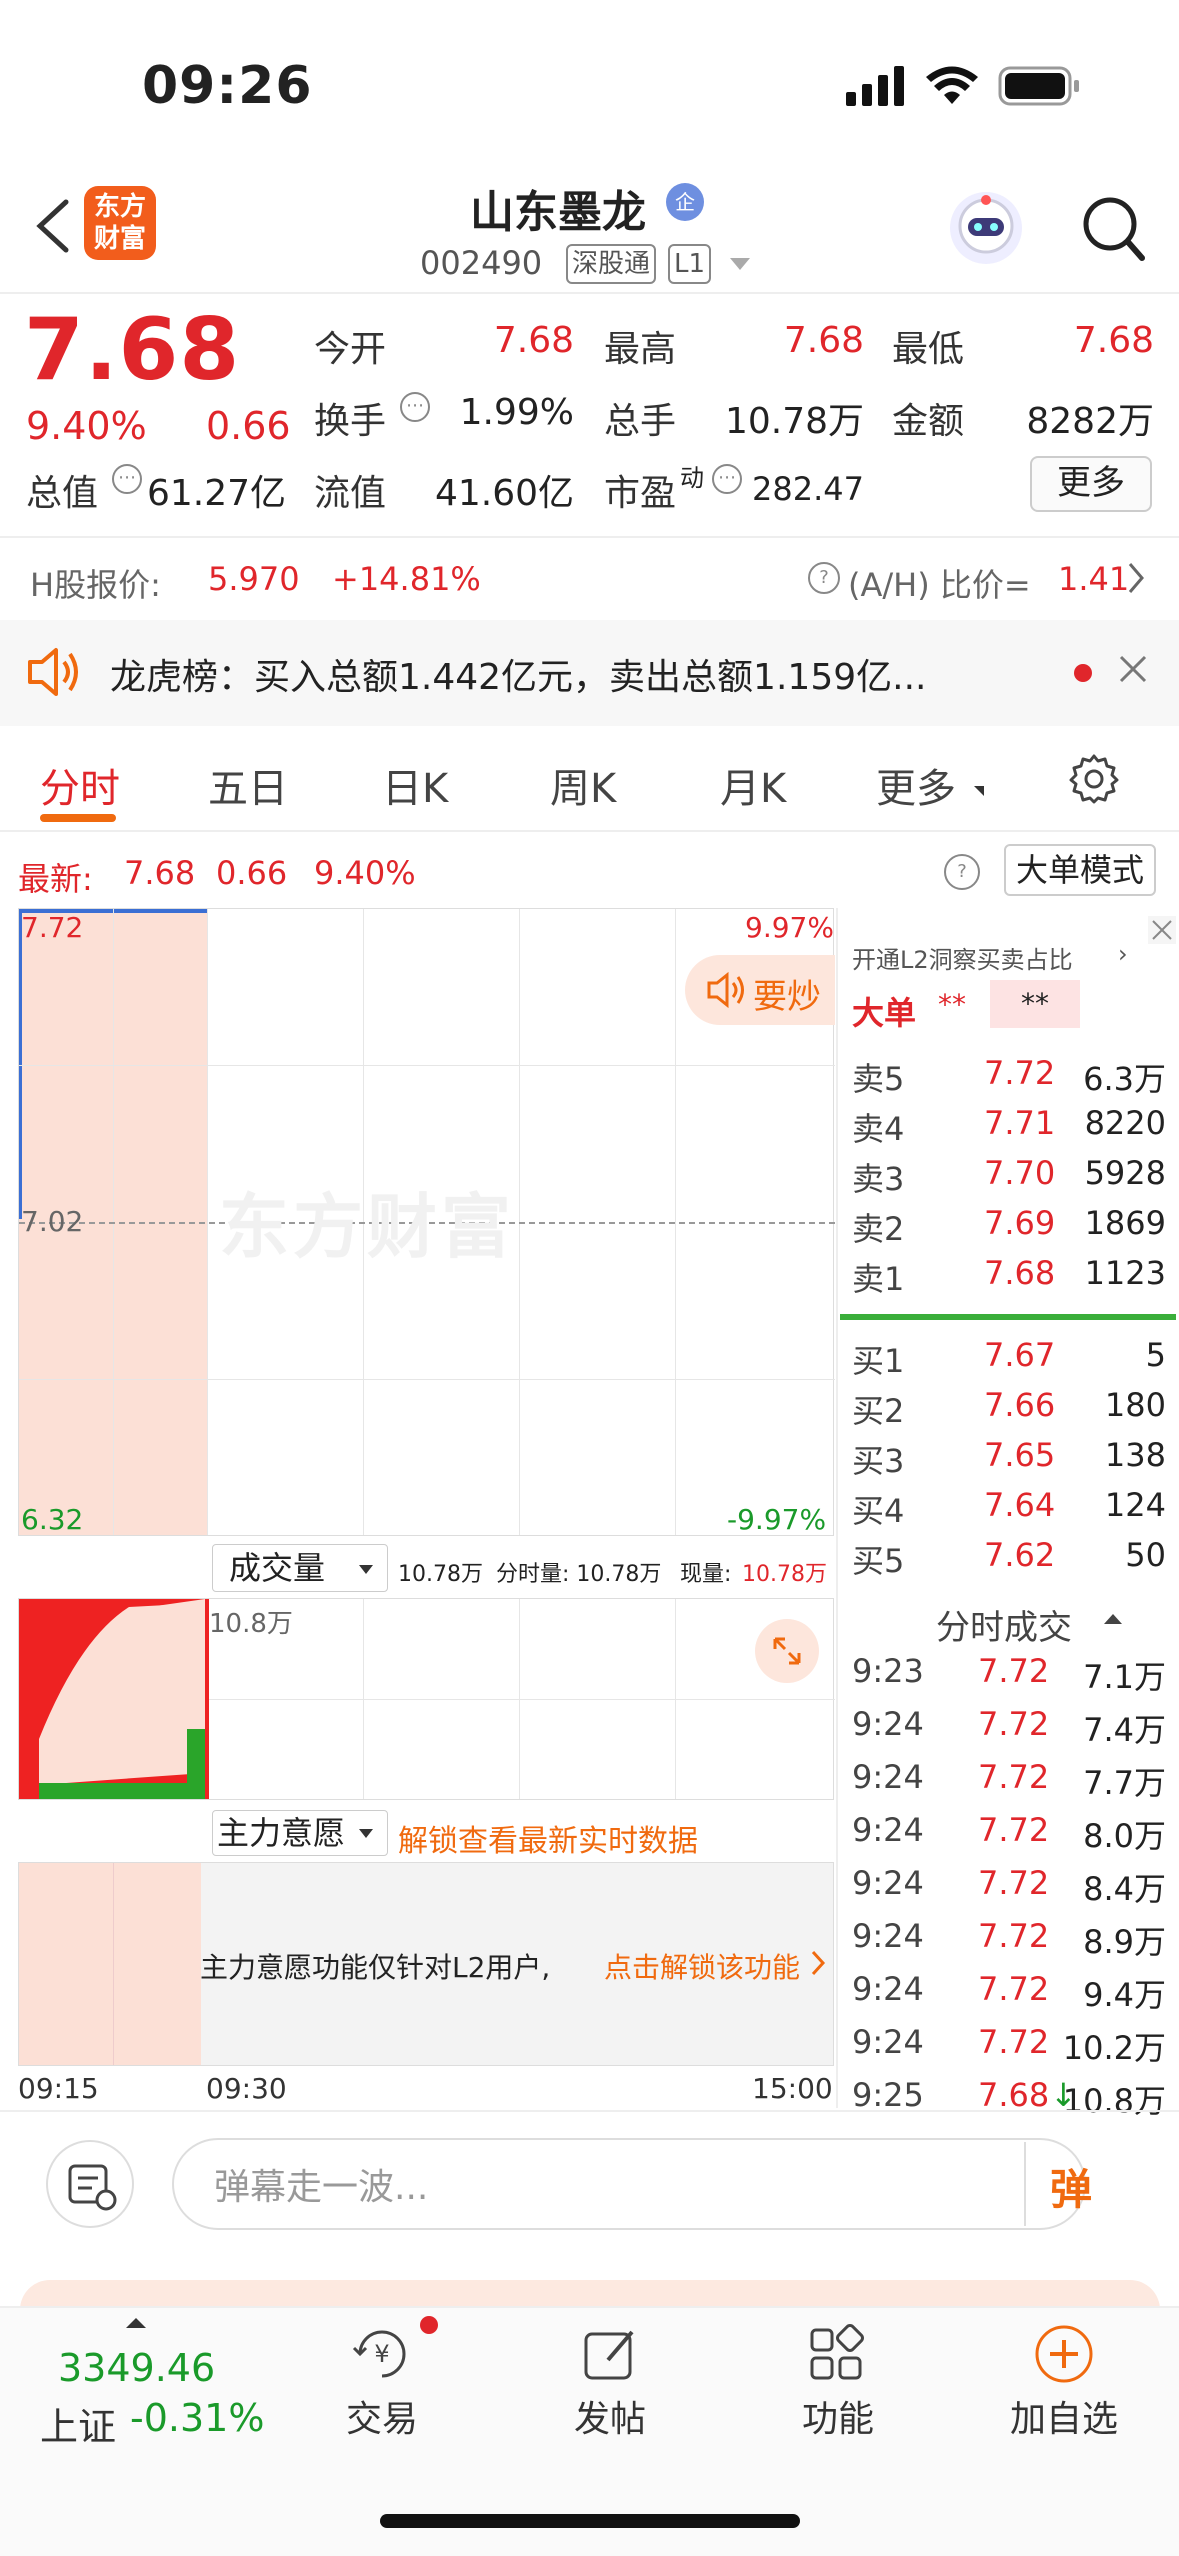 The image size is (1179, 2556). What do you see at coordinates (132, 350) in the screenshot?
I see `current-price: 7.68` at bounding box center [132, 350].